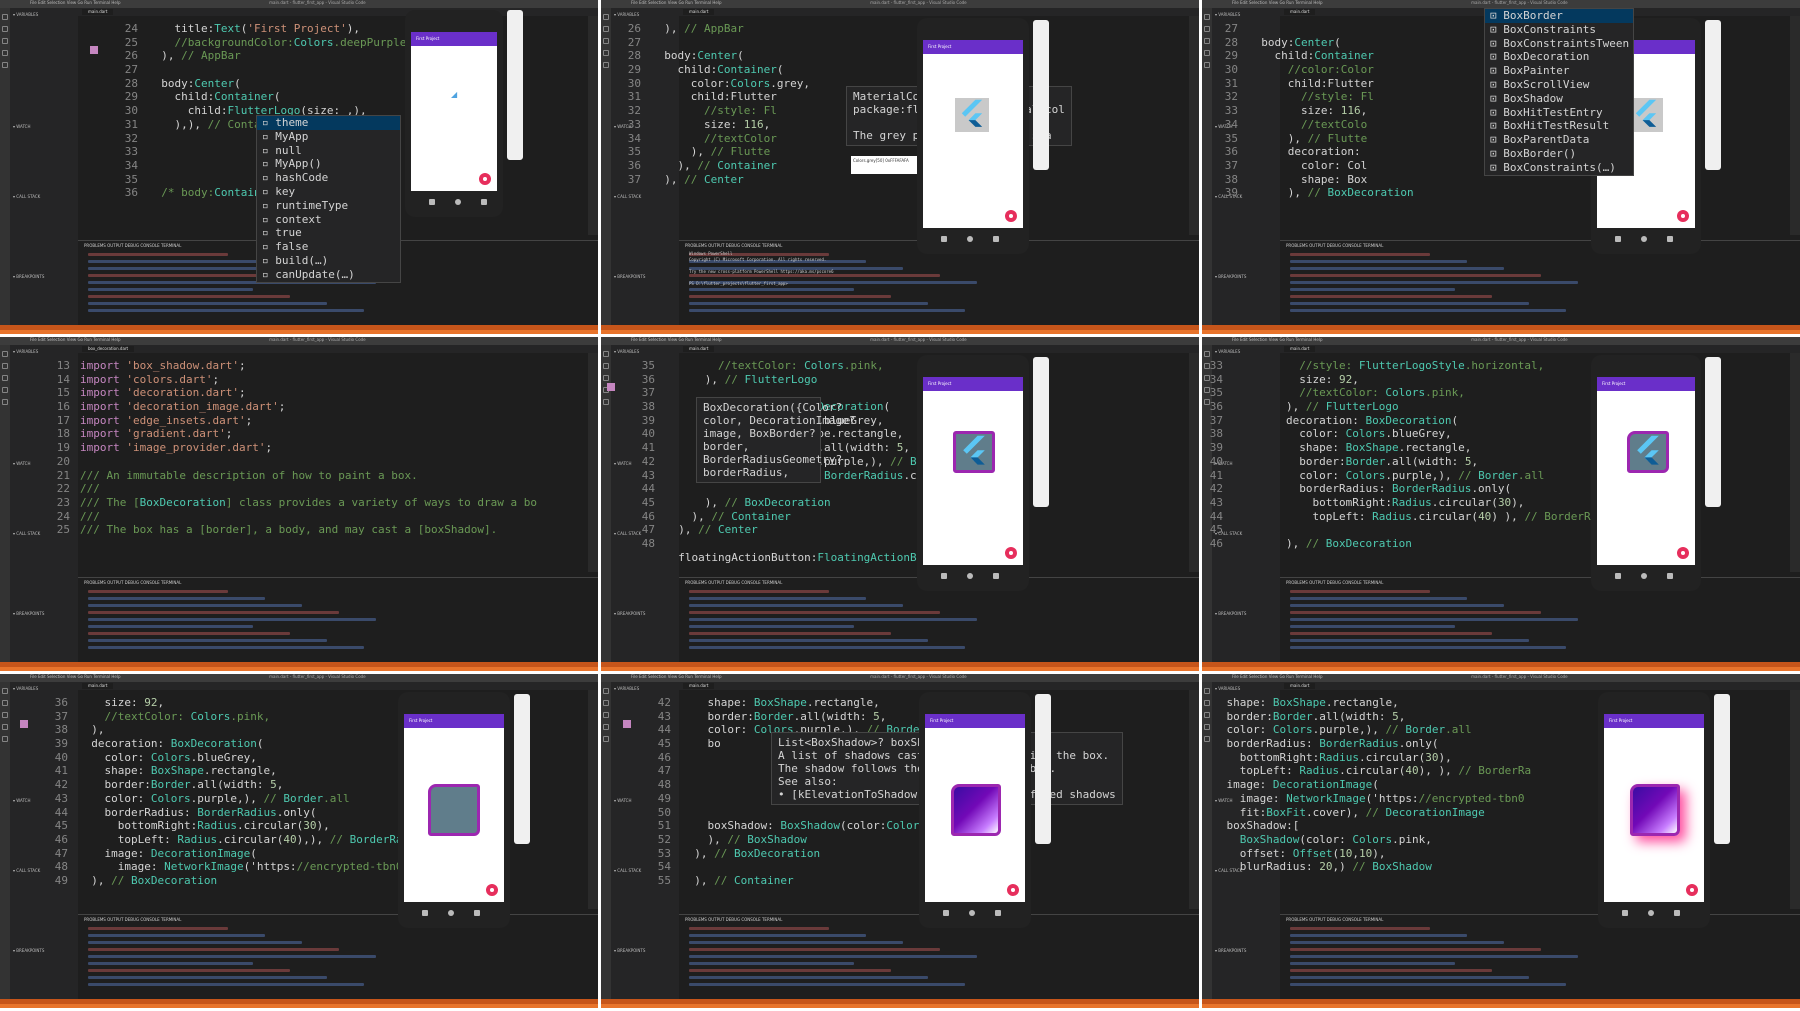 The image size is (1800, 1011). Describe the element at coordinates (1559, 154) in the screenshot. I see `suggestion-item: ⊡ BoxBorder()` at that location.